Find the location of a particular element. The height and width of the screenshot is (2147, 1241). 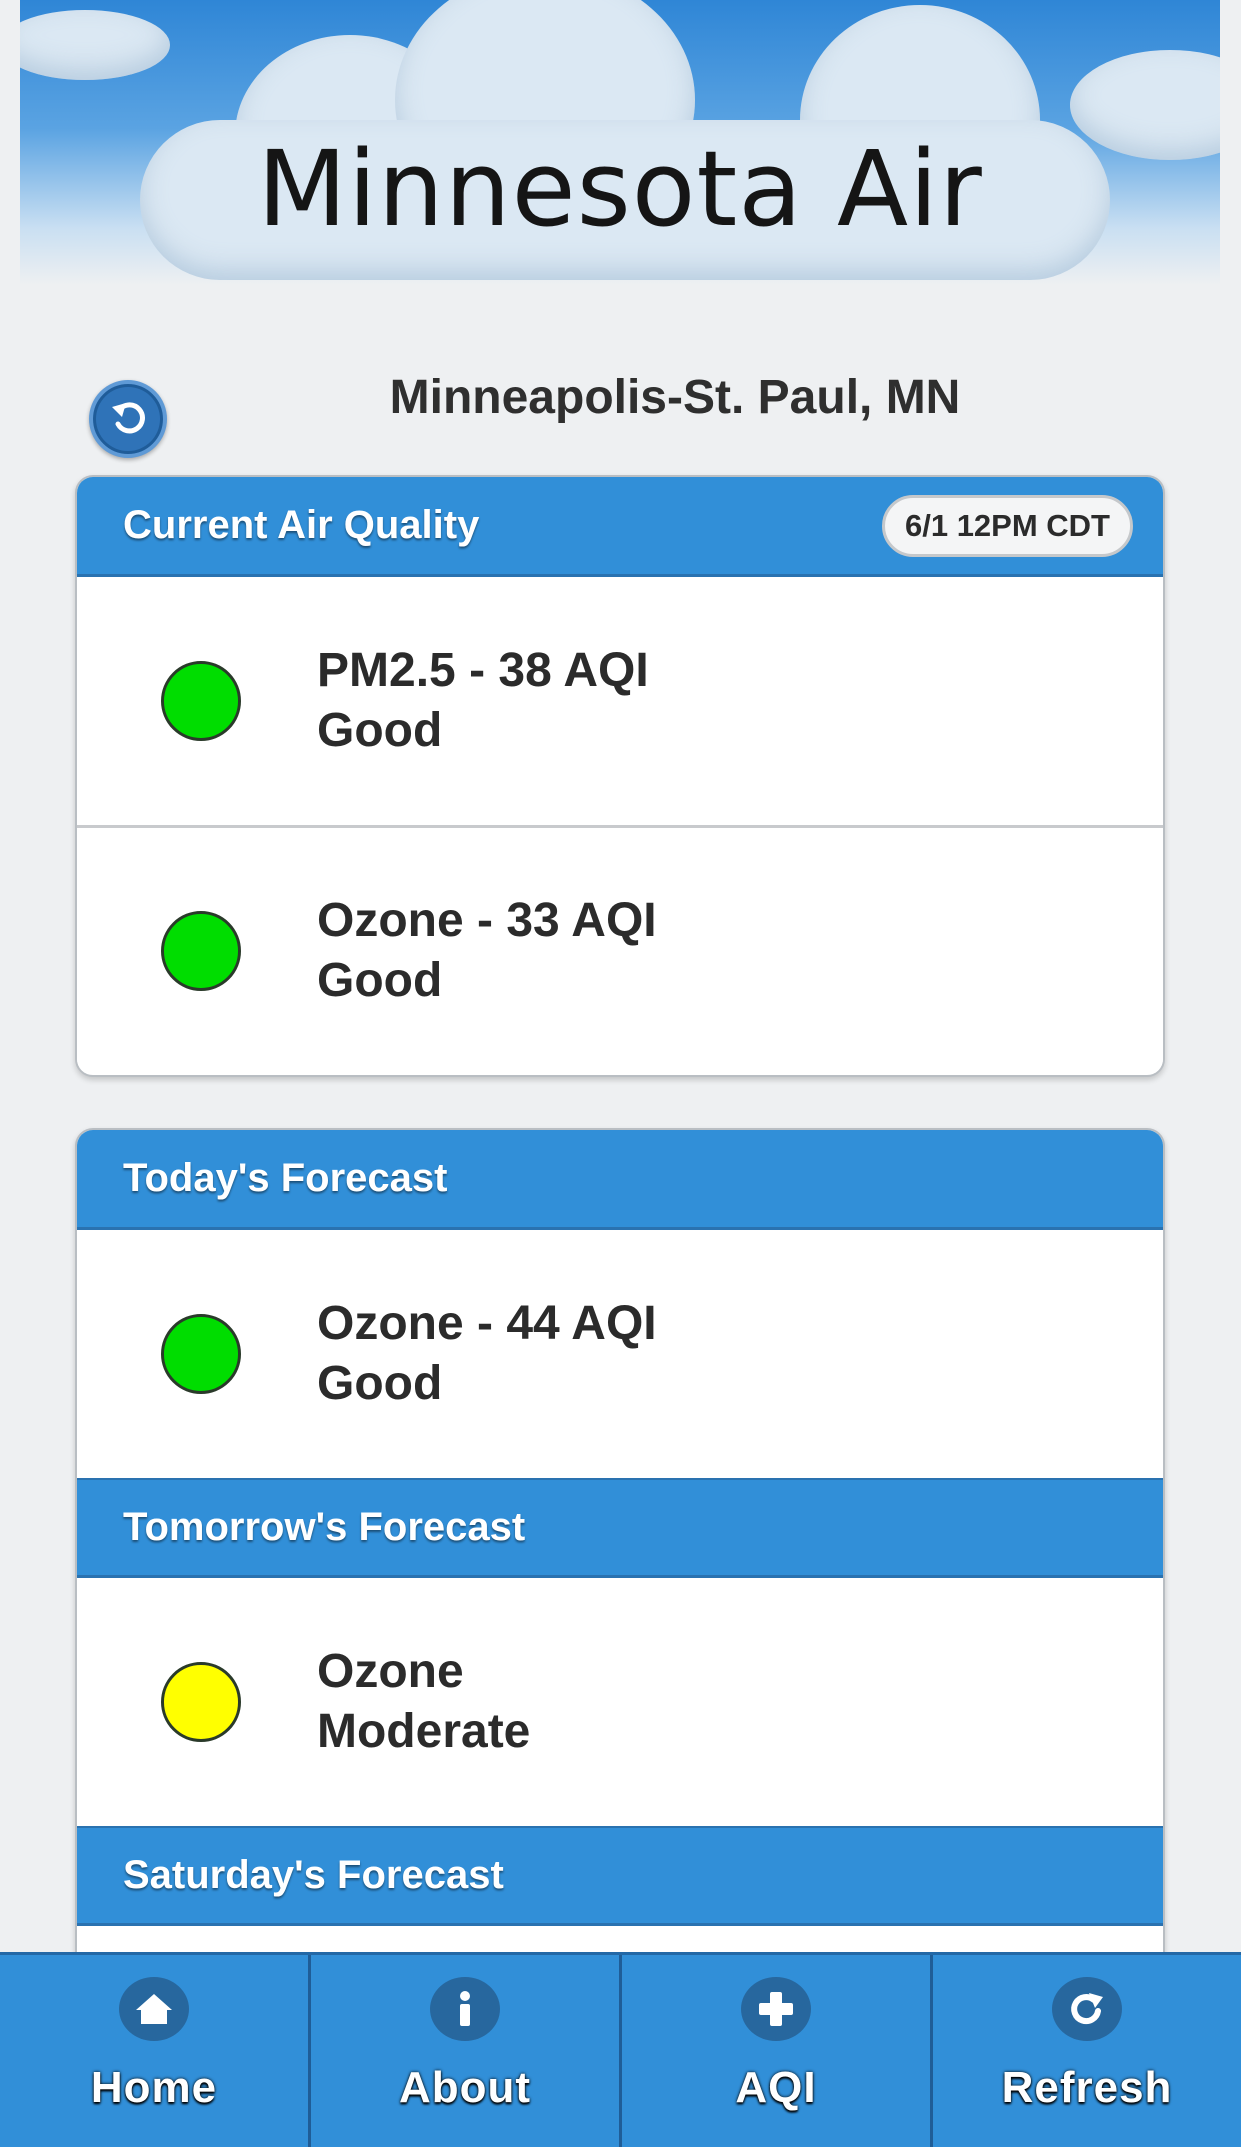

aqi-reading: Ozone Moderate is located at coordinates (423, 1702).